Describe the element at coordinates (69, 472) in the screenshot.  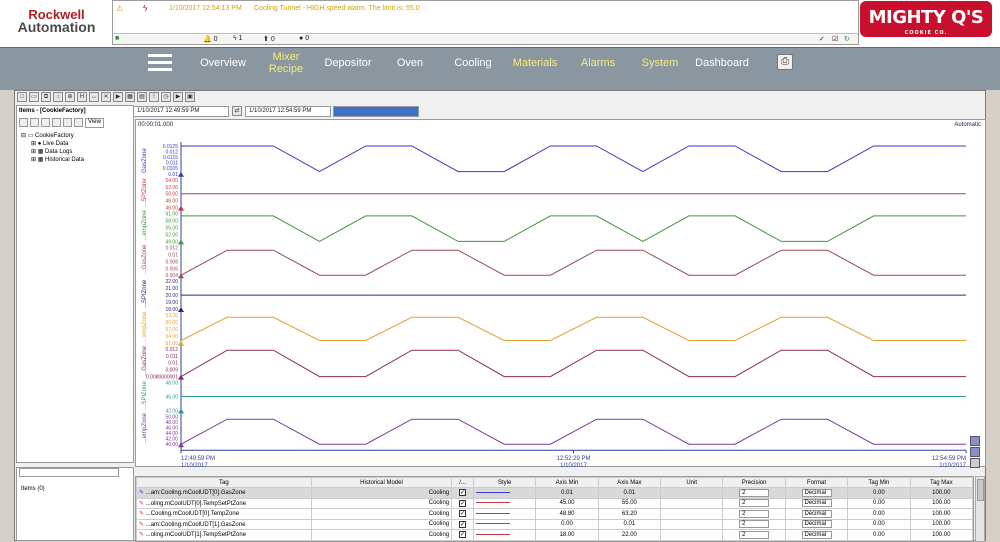
I see `items-search-input` at that location.